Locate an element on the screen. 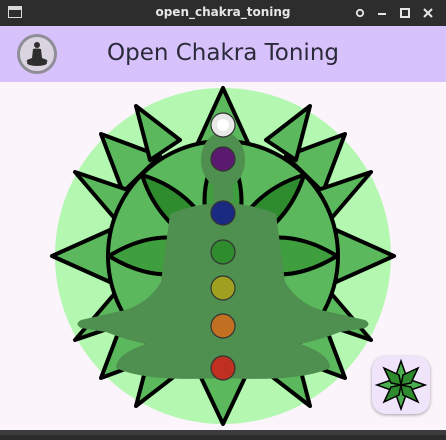  throat-chakra is located at coordinates (223, 213).